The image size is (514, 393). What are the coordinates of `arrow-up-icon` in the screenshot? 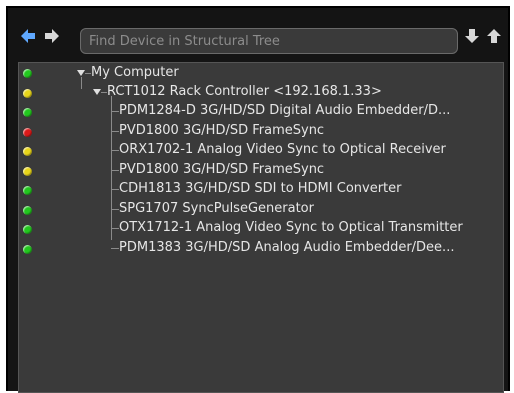 It's located at (494, 36).